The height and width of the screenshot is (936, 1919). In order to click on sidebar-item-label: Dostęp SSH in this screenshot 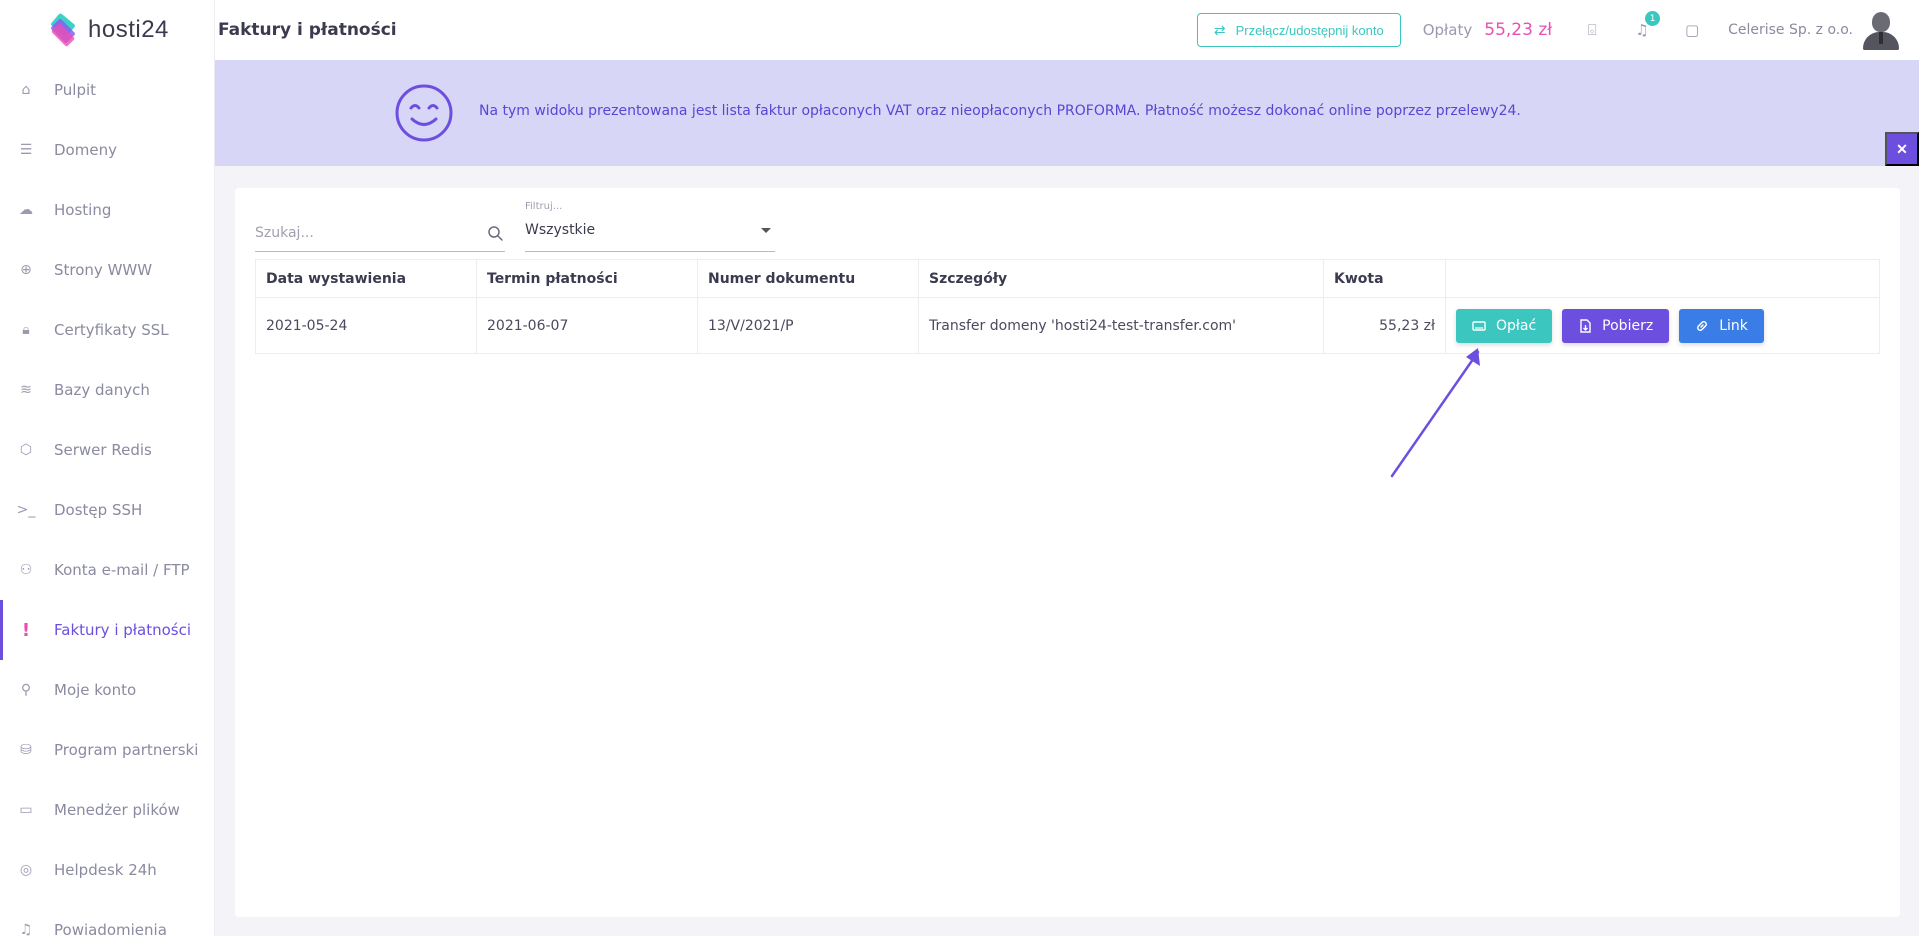, I will do `click(98, 510)`.